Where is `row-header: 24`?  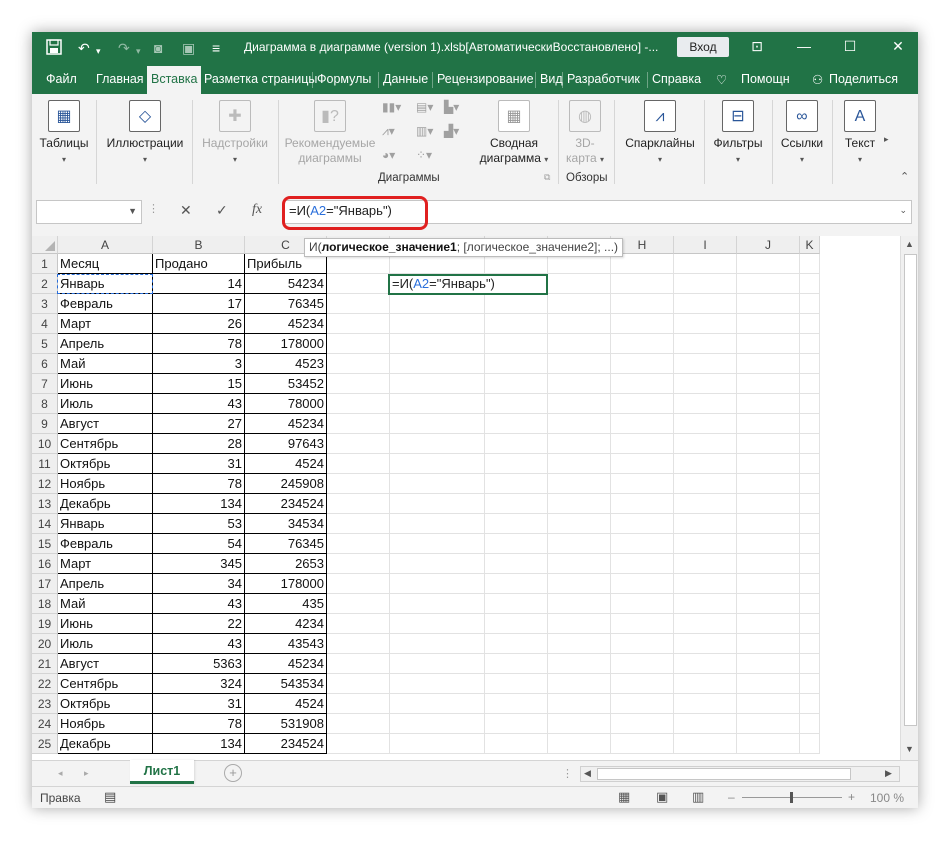
row-header: 24 is located at coordinates (45, 724).